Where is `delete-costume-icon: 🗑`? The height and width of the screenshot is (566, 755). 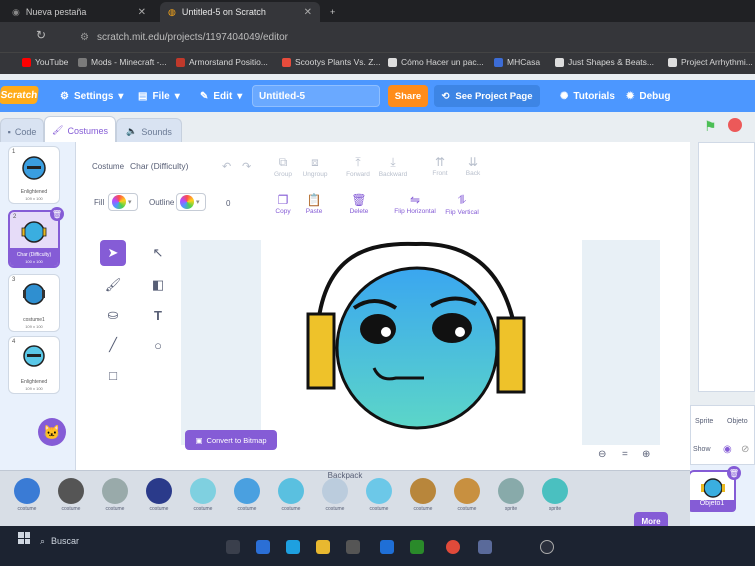
delete-costume-icon: 🗑 is located at coordinates (57, 214).